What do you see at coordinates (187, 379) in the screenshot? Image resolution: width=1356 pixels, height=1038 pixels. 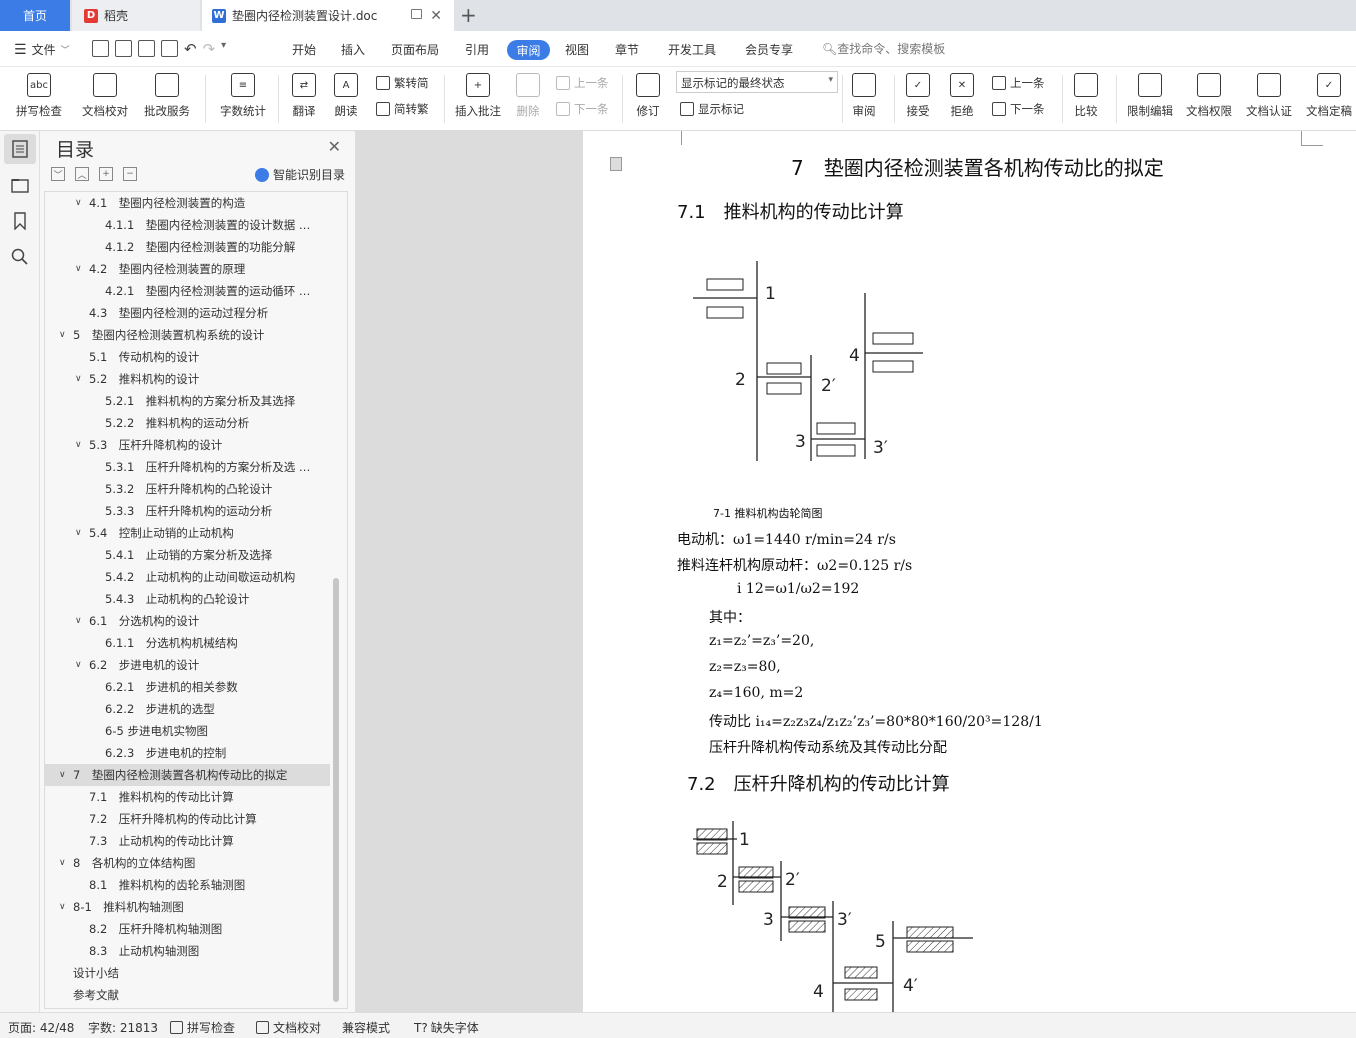 I see `toc-item: ∨ 5.2 推料机构的设计` at bounding box center [187, 379].